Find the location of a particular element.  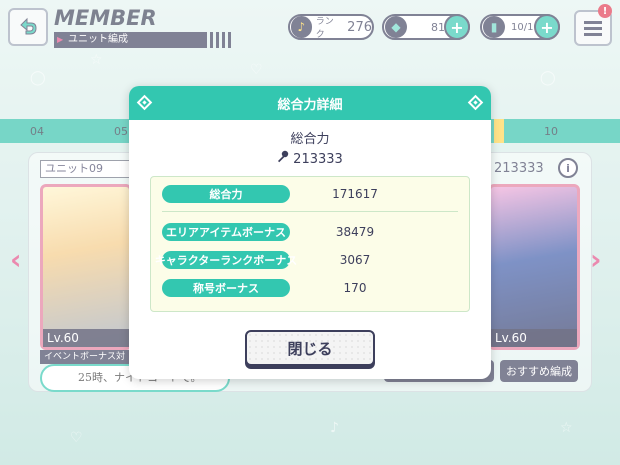

overall-power-row: 213333 is located at coordinates (310, 158).